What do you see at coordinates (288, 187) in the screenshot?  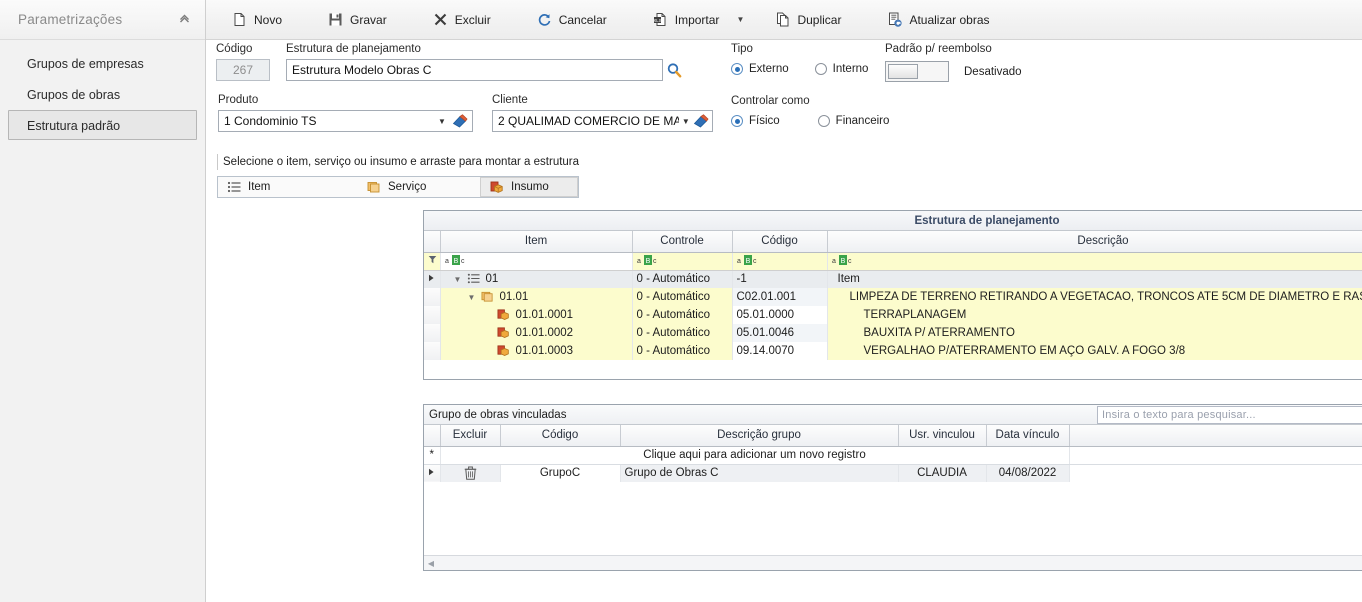 I see `tab-item: Item` at bounding box center [288, 187].